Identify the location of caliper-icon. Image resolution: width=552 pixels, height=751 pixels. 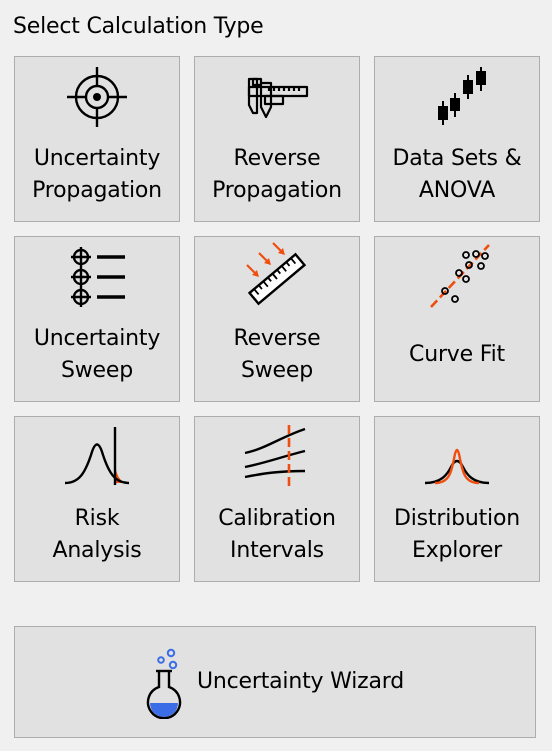
(277, 97).